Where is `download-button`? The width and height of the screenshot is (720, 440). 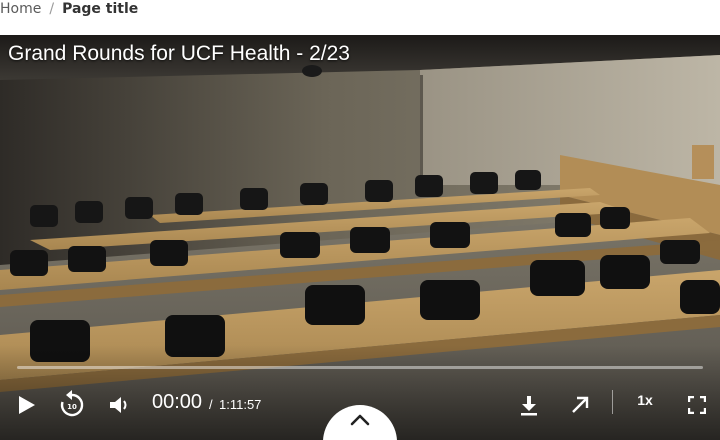 download-button is located at coordinates (529, 405).